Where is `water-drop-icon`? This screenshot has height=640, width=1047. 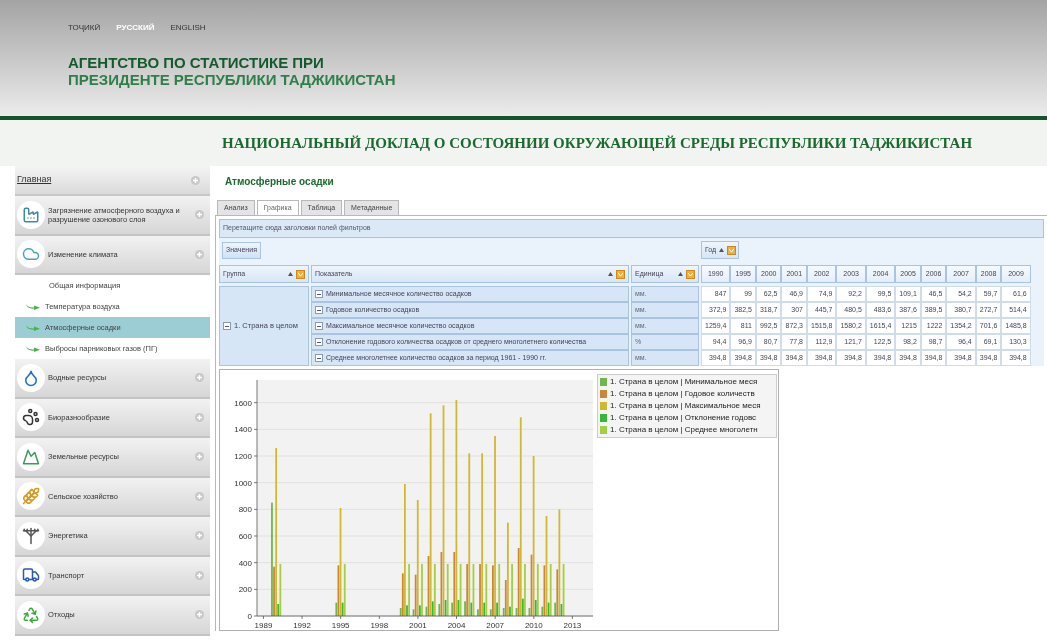 water-drop-icon is located at coordinates (31, 377).